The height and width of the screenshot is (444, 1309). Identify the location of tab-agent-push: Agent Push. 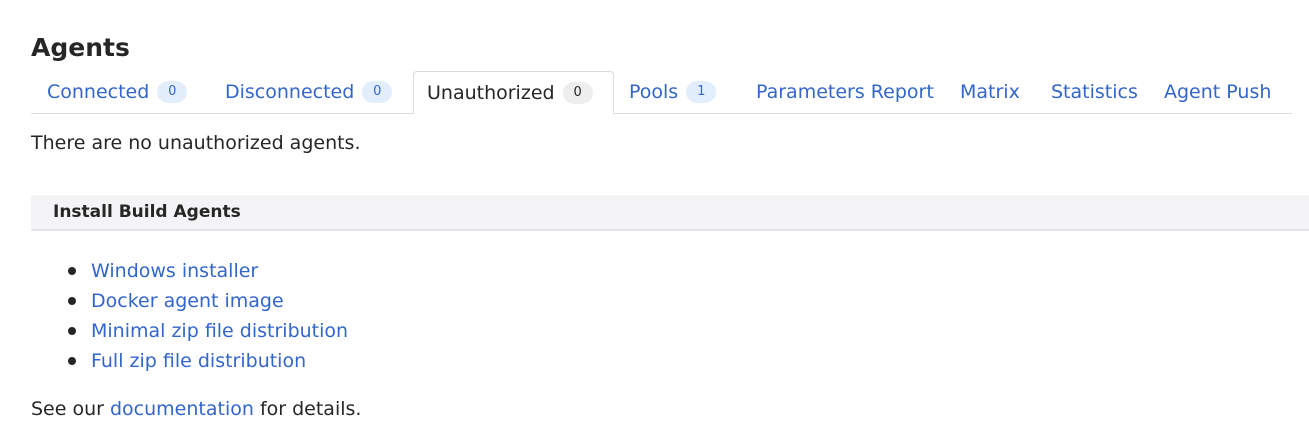
(1217, 92).